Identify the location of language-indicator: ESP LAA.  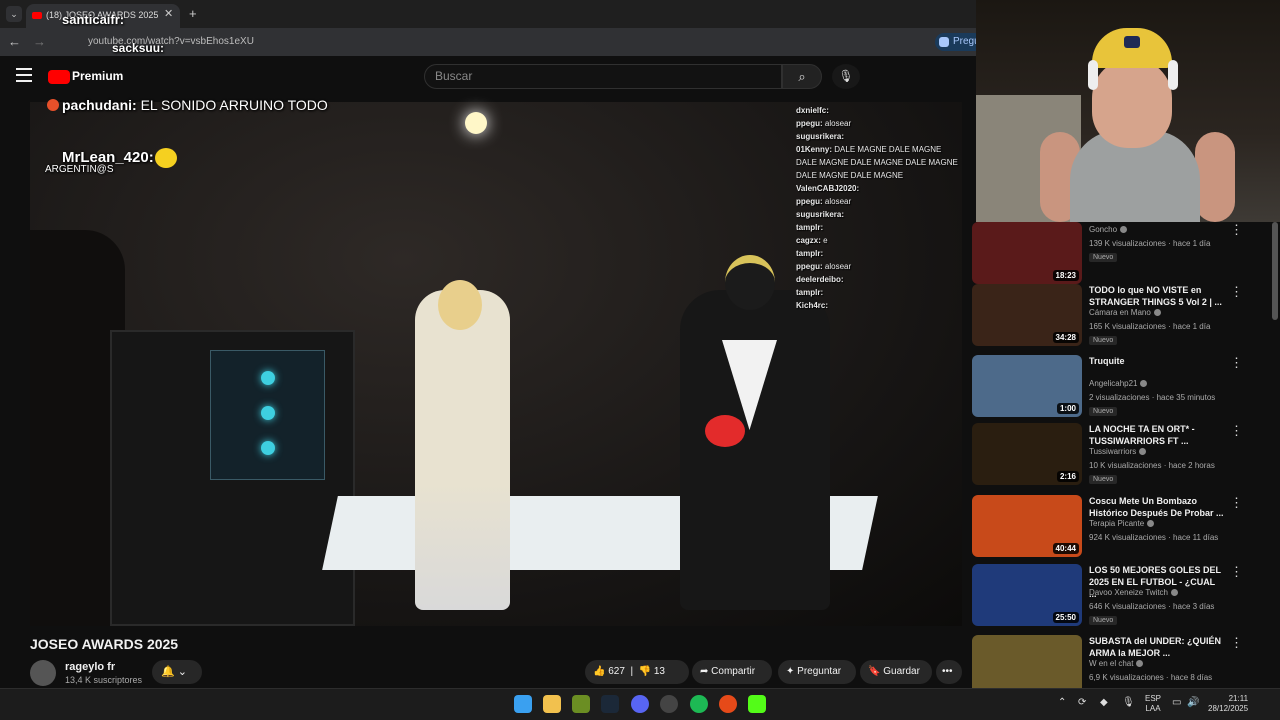
(1153, 704).